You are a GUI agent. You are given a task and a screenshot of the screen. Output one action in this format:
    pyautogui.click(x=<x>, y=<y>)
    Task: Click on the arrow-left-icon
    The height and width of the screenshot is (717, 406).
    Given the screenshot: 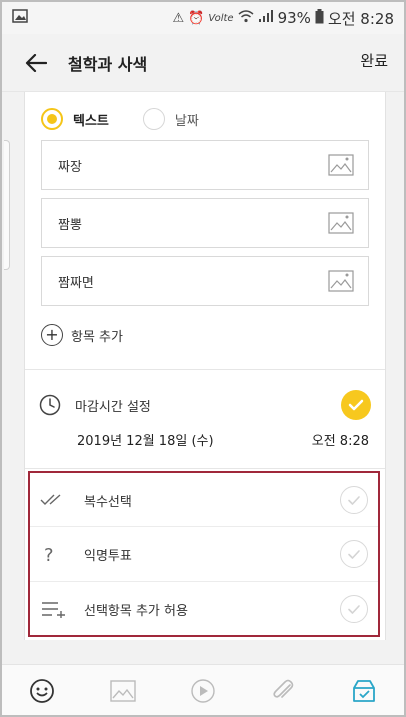 What is the action you would take?
    pyautogui.click(x=36, y=62)
    